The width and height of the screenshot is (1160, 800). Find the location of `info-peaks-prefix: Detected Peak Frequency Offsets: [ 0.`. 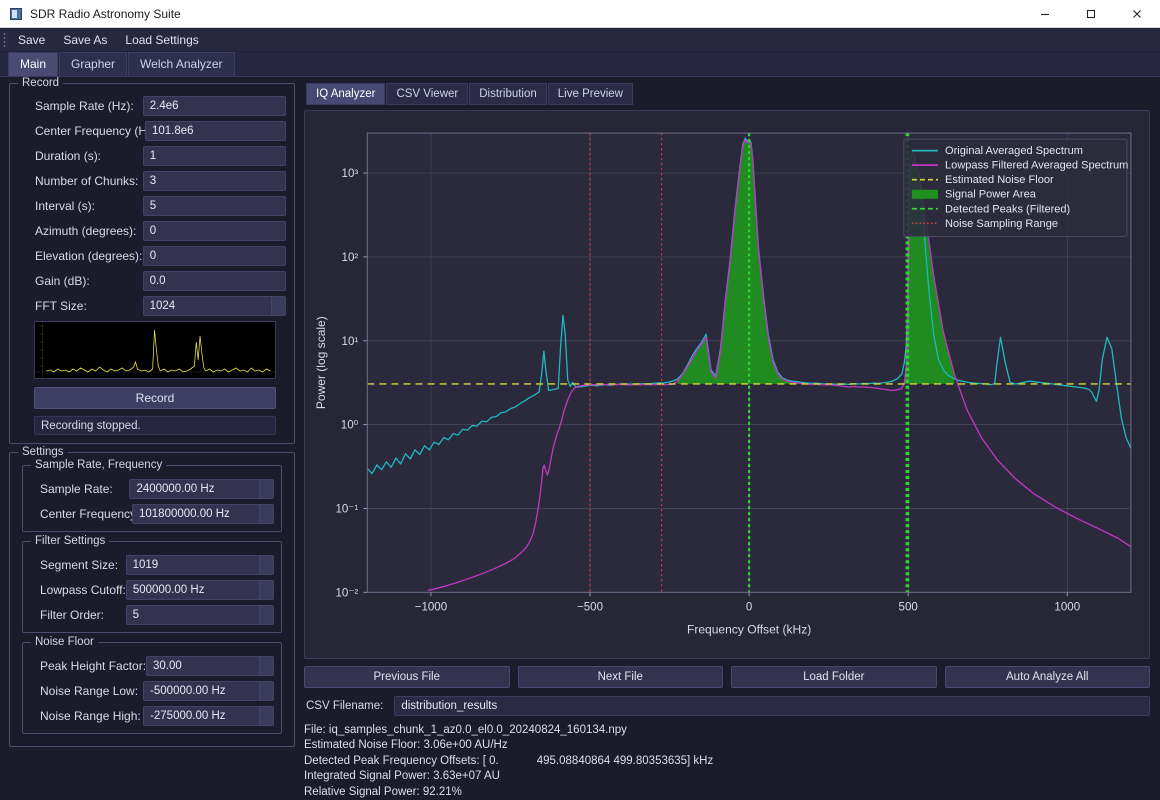

info-peaks-prefix: Detected Peak Frequency Offsets: [ 0. is located at coordinates (401, 760).